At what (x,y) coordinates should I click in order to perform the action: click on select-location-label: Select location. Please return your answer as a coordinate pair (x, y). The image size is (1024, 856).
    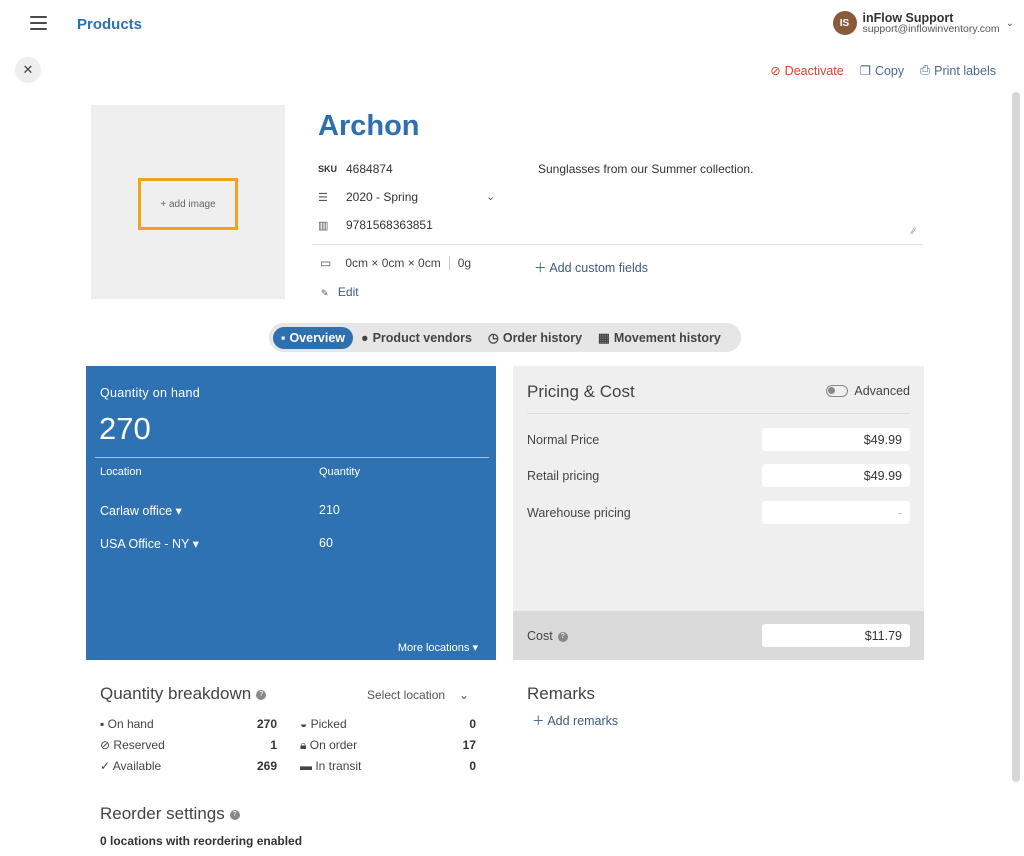
    Looking at the image, I should click on (406, 695).